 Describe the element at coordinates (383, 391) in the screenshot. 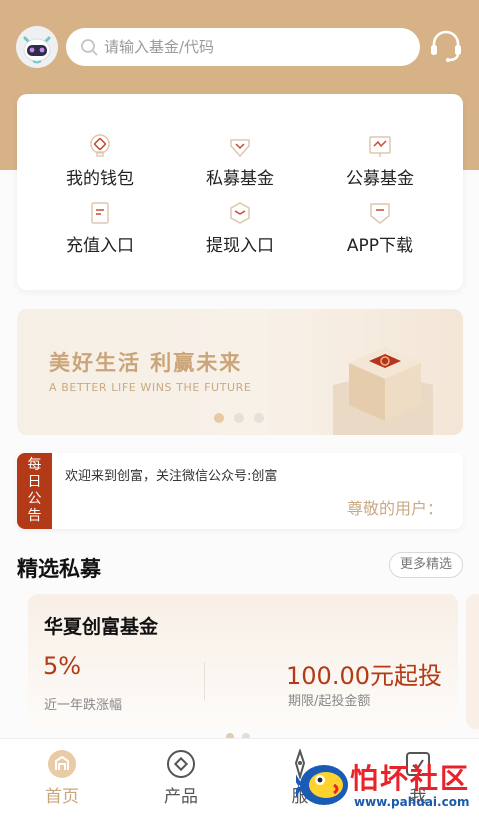

I see `gift-box-illustration` at that location.